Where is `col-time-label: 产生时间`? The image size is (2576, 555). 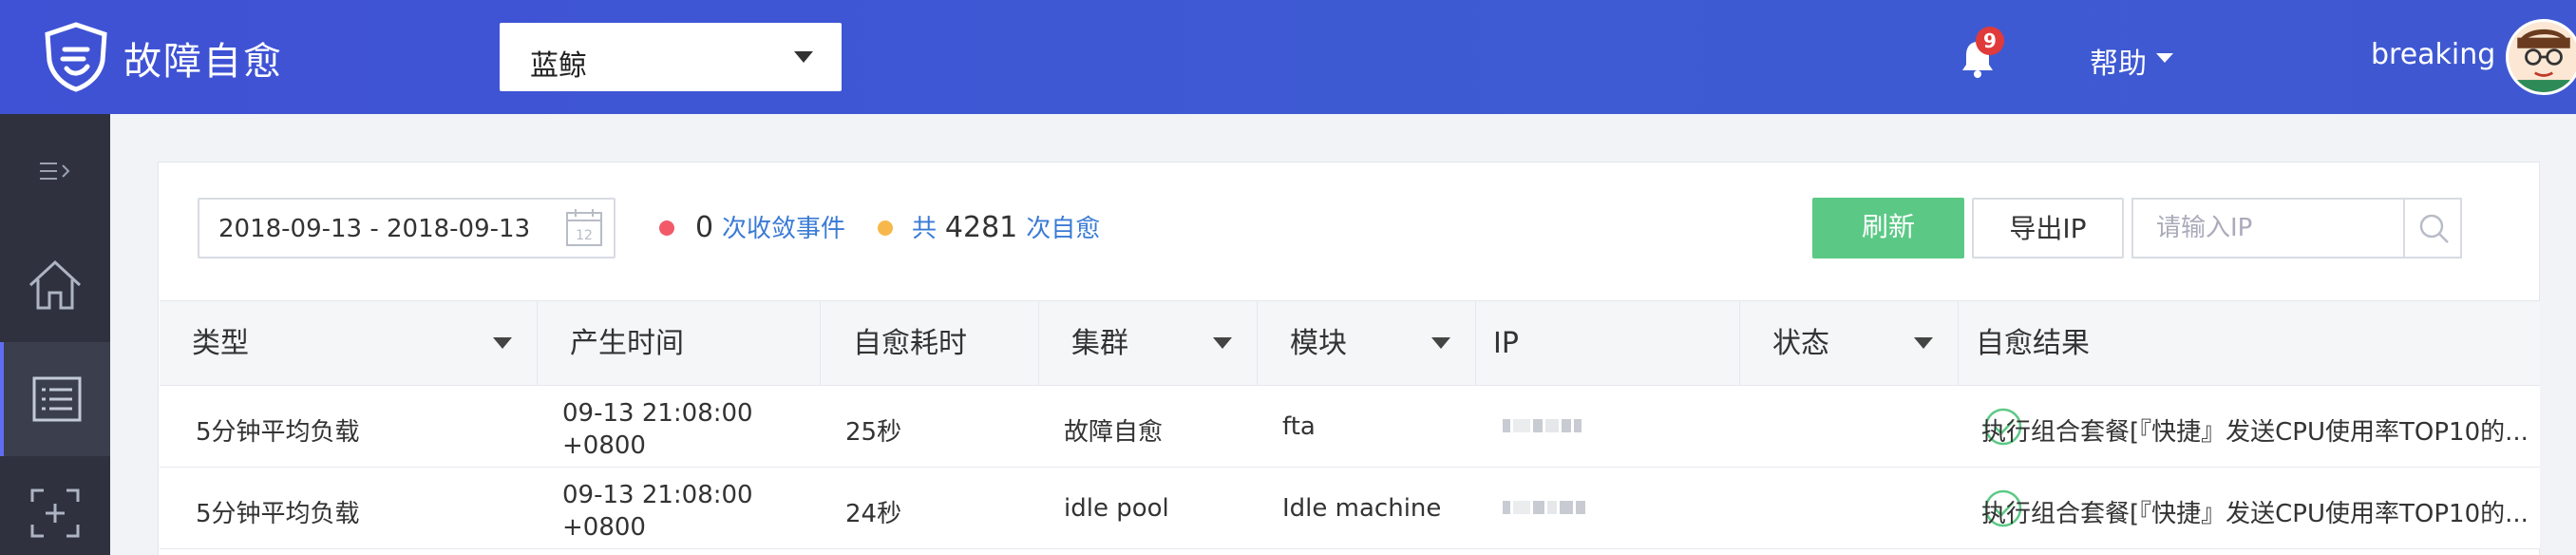 col-time-label: 产生时间 is located at coordinates (627, 343).